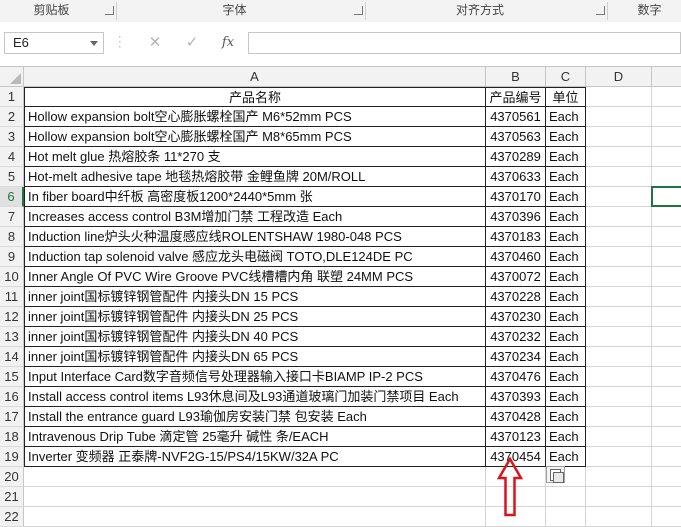 The image size is (681, 527). I want to click on row-header: 18, so click(12, 437).